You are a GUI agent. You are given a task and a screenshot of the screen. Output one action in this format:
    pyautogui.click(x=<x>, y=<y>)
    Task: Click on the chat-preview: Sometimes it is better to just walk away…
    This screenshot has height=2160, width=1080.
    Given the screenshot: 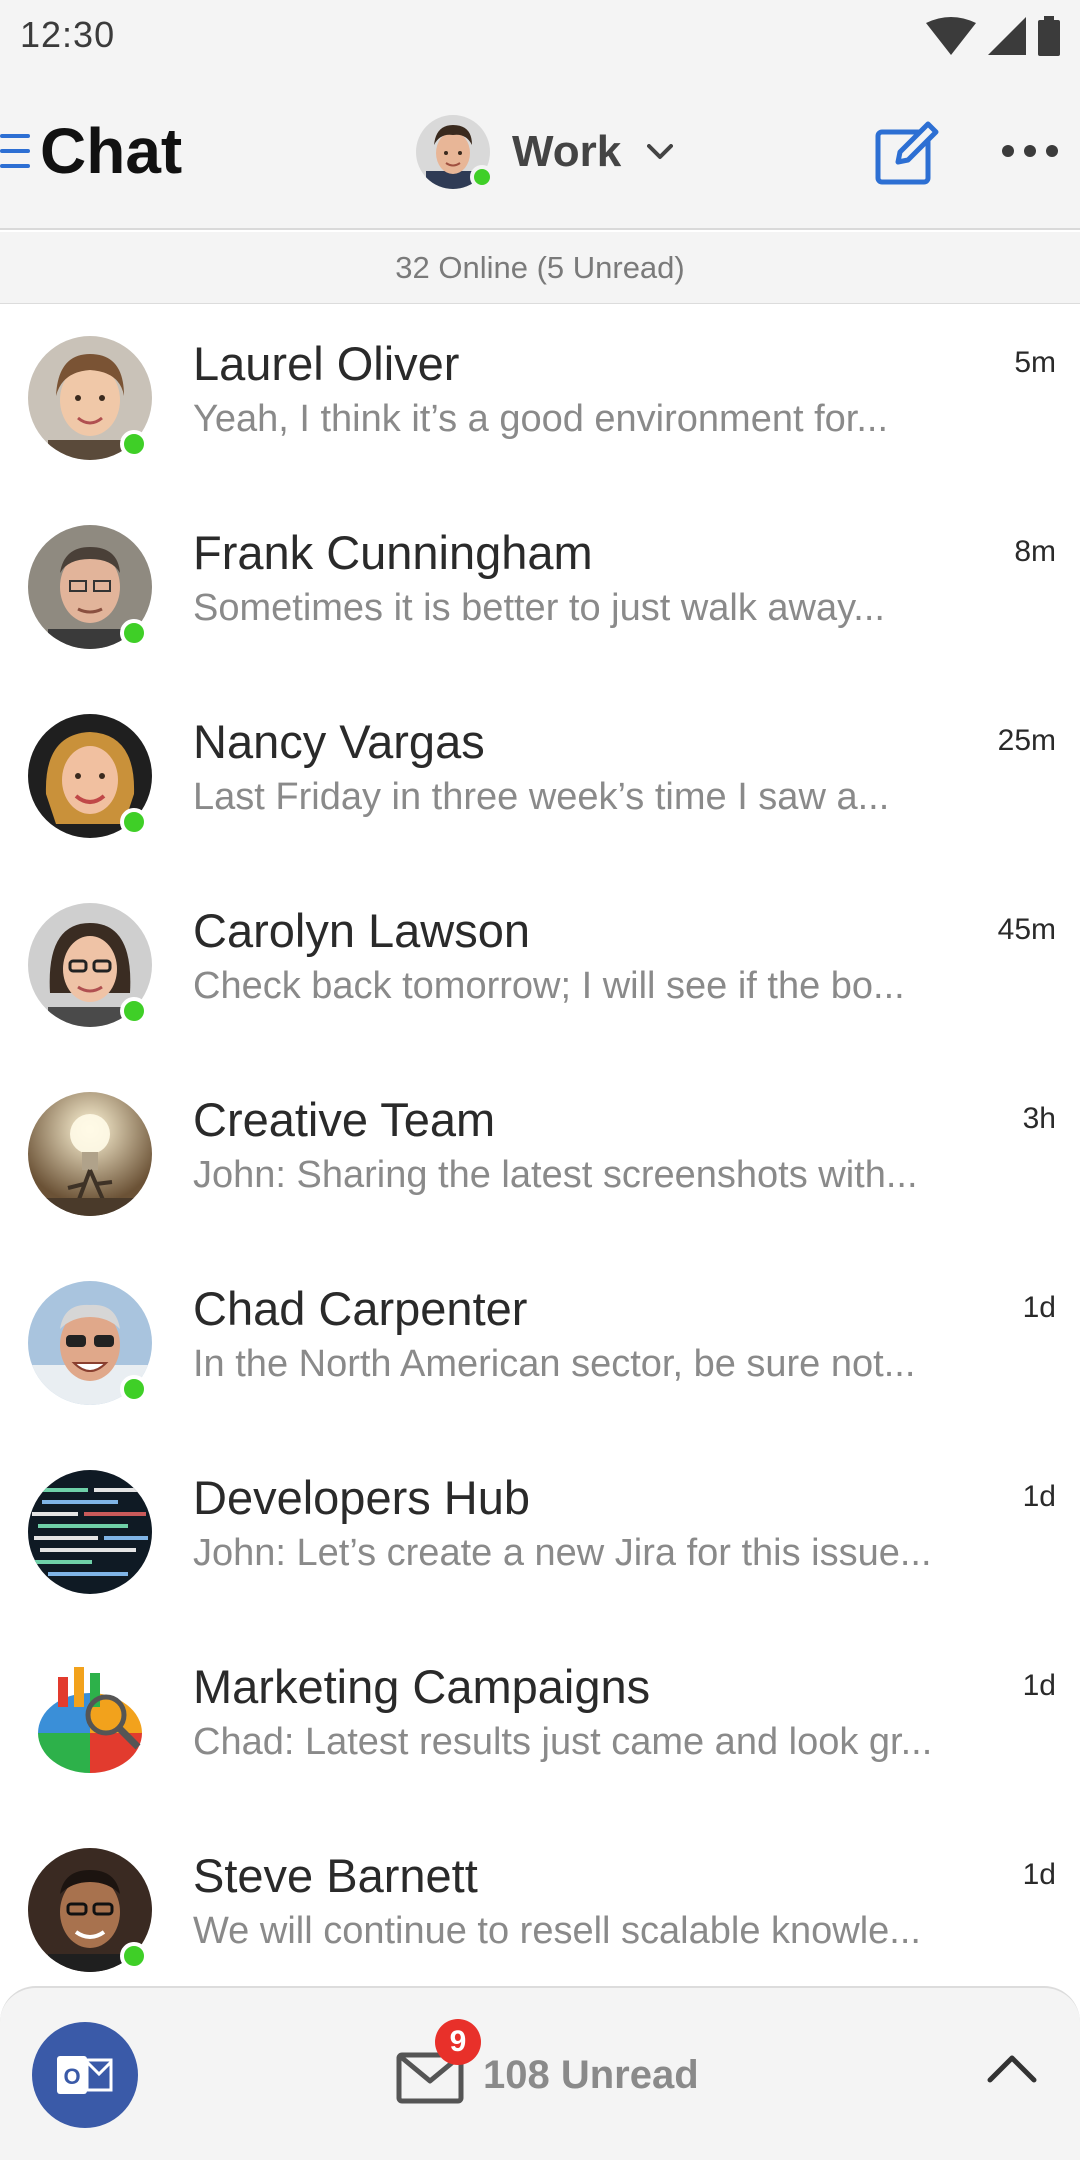 What is the action you would take?
    pyautogui.click(x=539, y=608)
    